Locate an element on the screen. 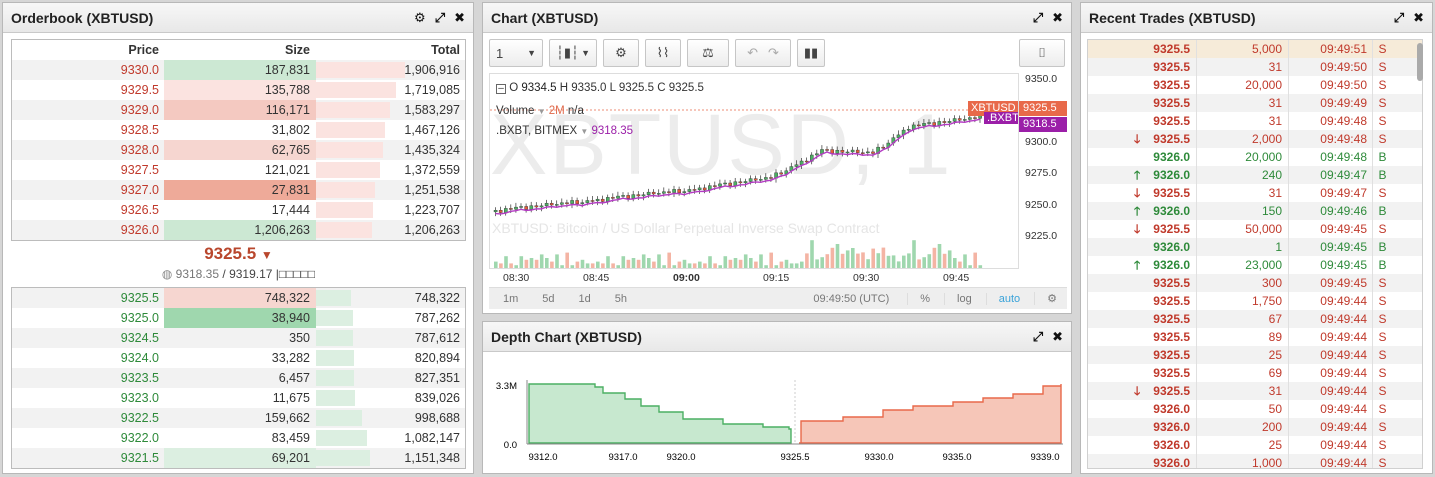 The width and height of the screenshot is (1435, 477). ask-size: 116,171 is located at coordinates (240, 110).